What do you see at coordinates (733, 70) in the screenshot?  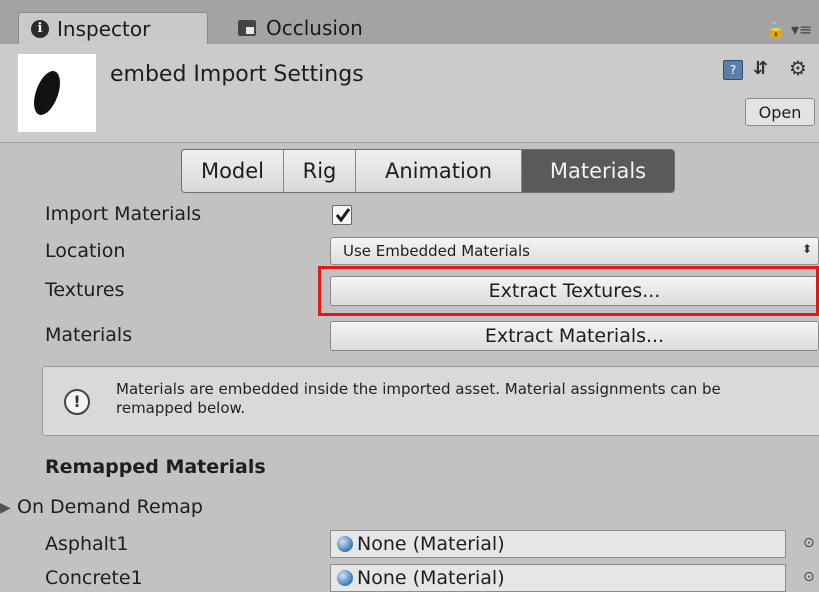 I see `help-icon: ?` at bounding box center [733, 70].